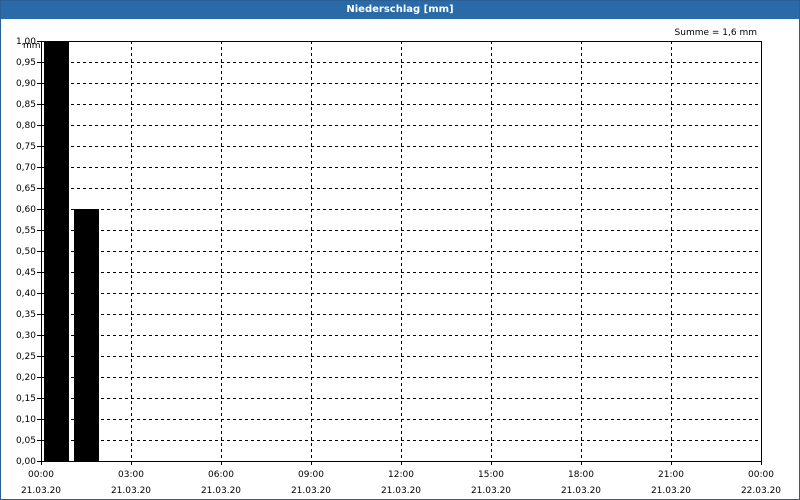 The height and width of the screenshot is (500, 800). I want to click on y-tick-label: 0,10, so click(26, 420).